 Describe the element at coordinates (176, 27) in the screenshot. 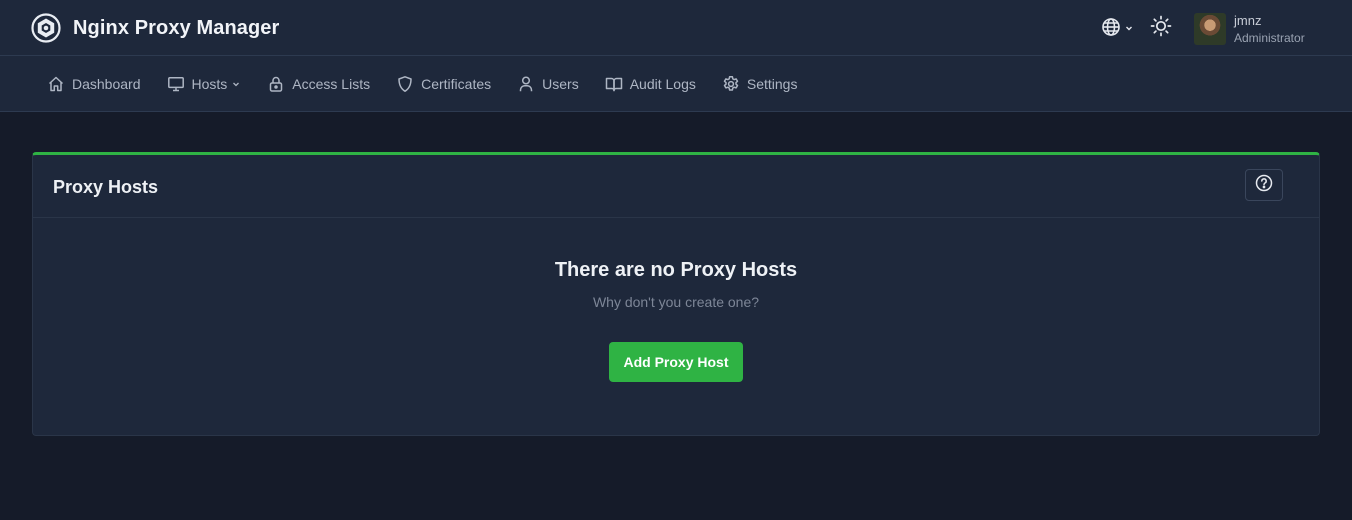

I see `app-title: Nginx Proxy Manager` at that location.